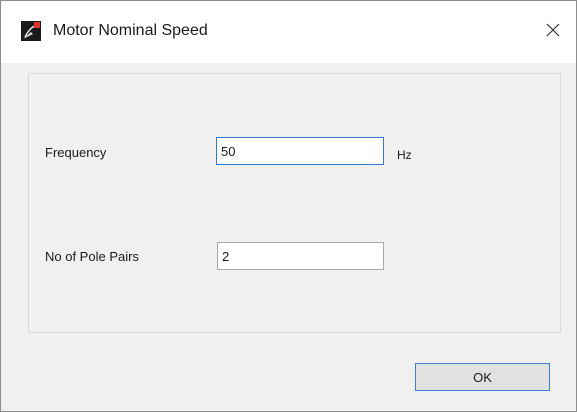 This screenshot has height=412, width=577. I want to click on close-icon, so click(553, 32).